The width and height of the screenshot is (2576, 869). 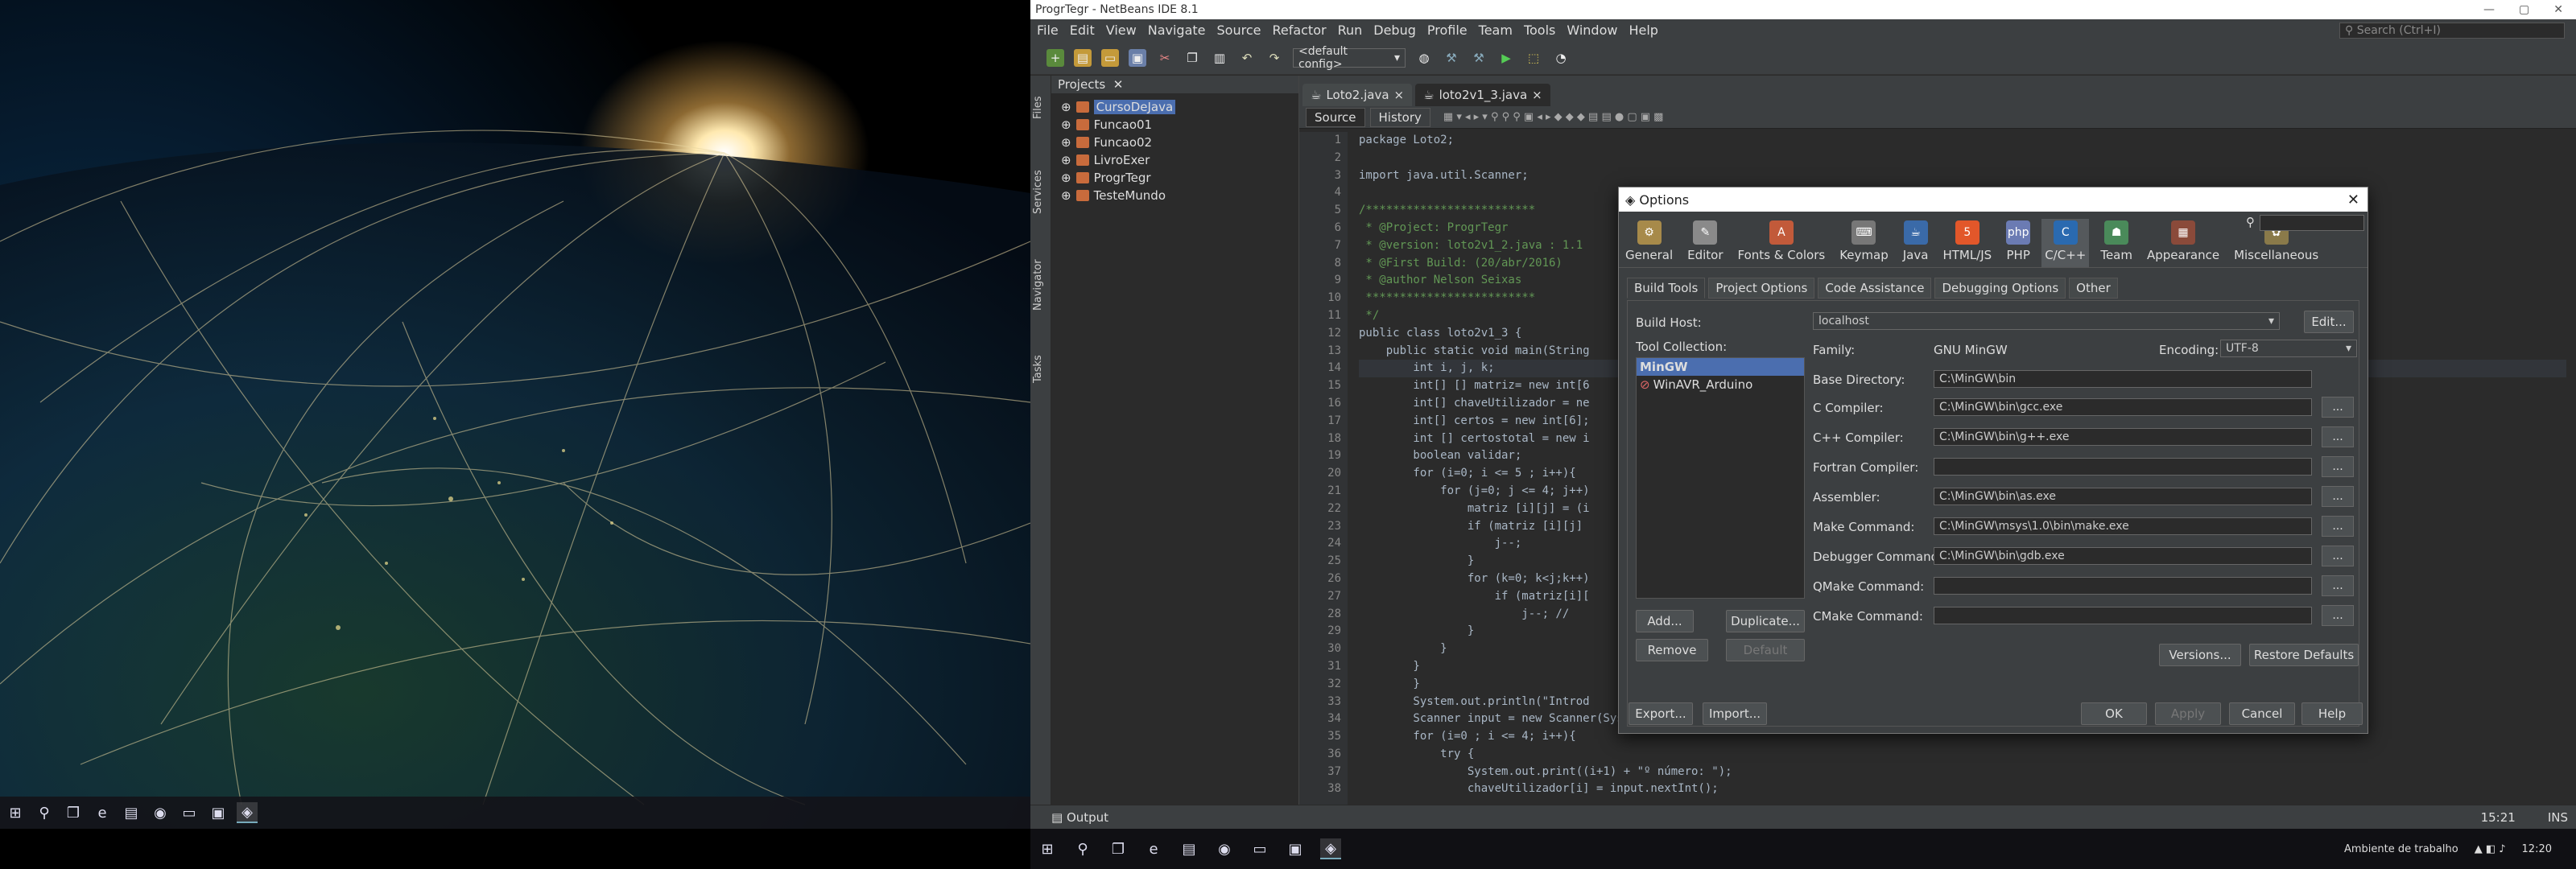 What do you see at coordinates (1482, 95) in the screenshot?
I see `editor-tab-loto2v1_3: ☕ loto2v1_3.java ×` at bounding box center [1482, 95].